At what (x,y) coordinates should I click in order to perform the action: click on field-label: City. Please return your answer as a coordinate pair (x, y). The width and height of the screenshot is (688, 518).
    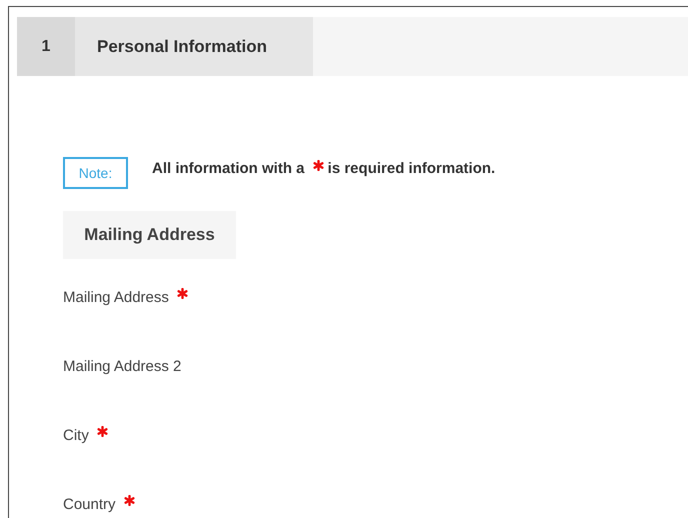
    Looking at the image, I should click on (87, 435).